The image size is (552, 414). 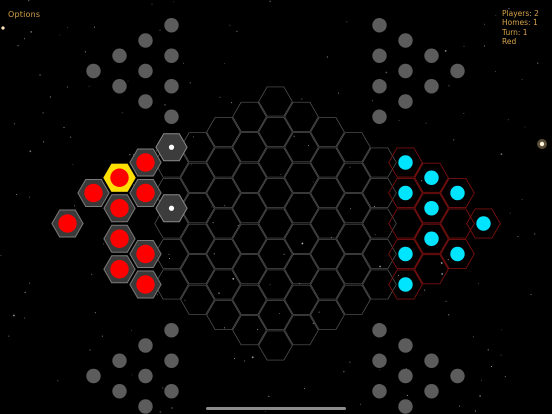 I want to click on players-count: Players: 2, so click(x=520, y=13).